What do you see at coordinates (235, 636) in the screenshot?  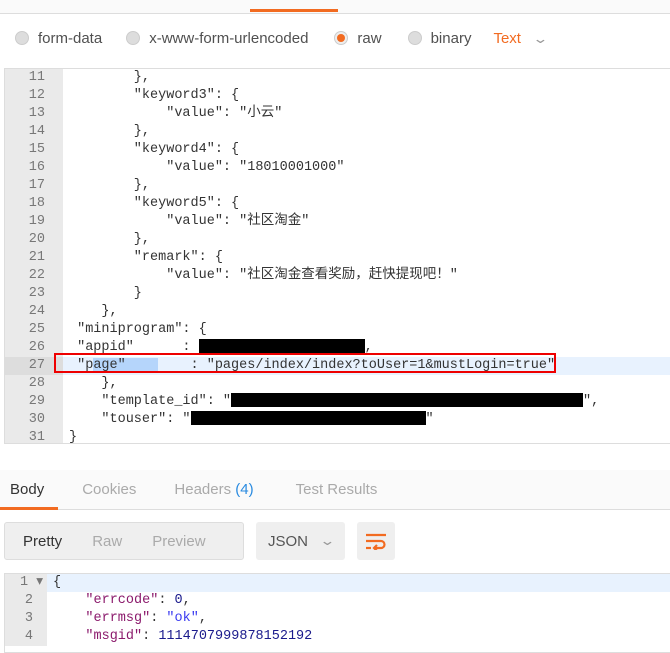 I see `token: 1114707999878152192` at bounding box center [235, 636].